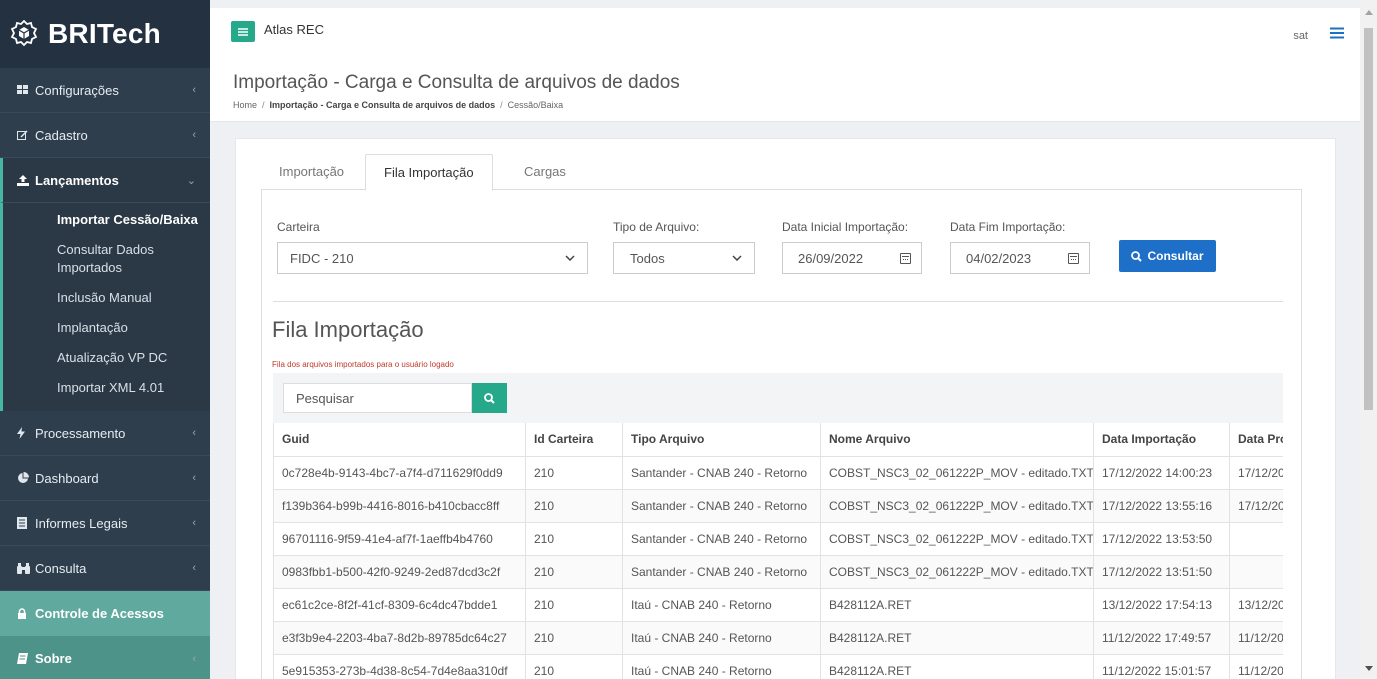 The width and height of the screenshot is (1377, 679). I want to click on submenu-item-inclusao-manual: Inclusão Manual, so click(106, 298).